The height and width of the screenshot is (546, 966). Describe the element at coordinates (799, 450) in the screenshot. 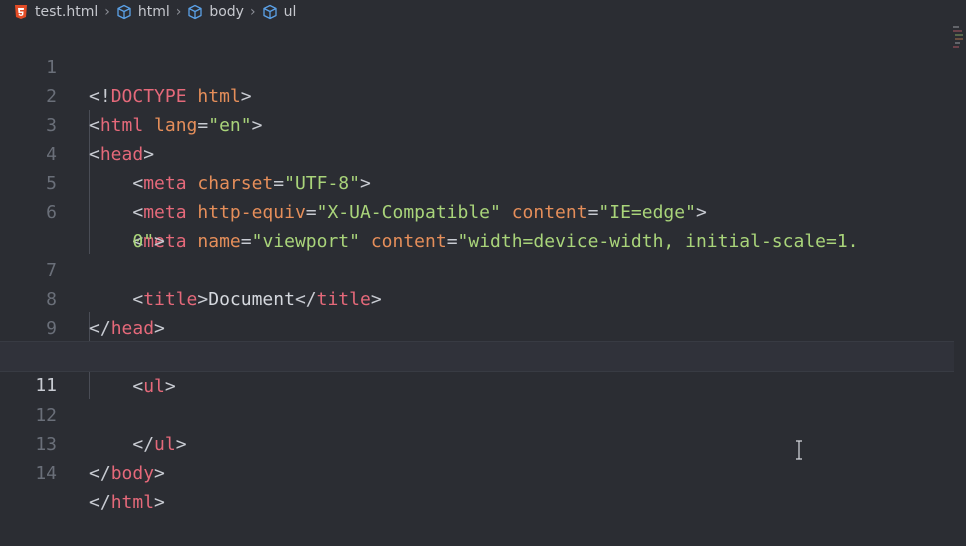

I see `text-cursor-icon` at that location.